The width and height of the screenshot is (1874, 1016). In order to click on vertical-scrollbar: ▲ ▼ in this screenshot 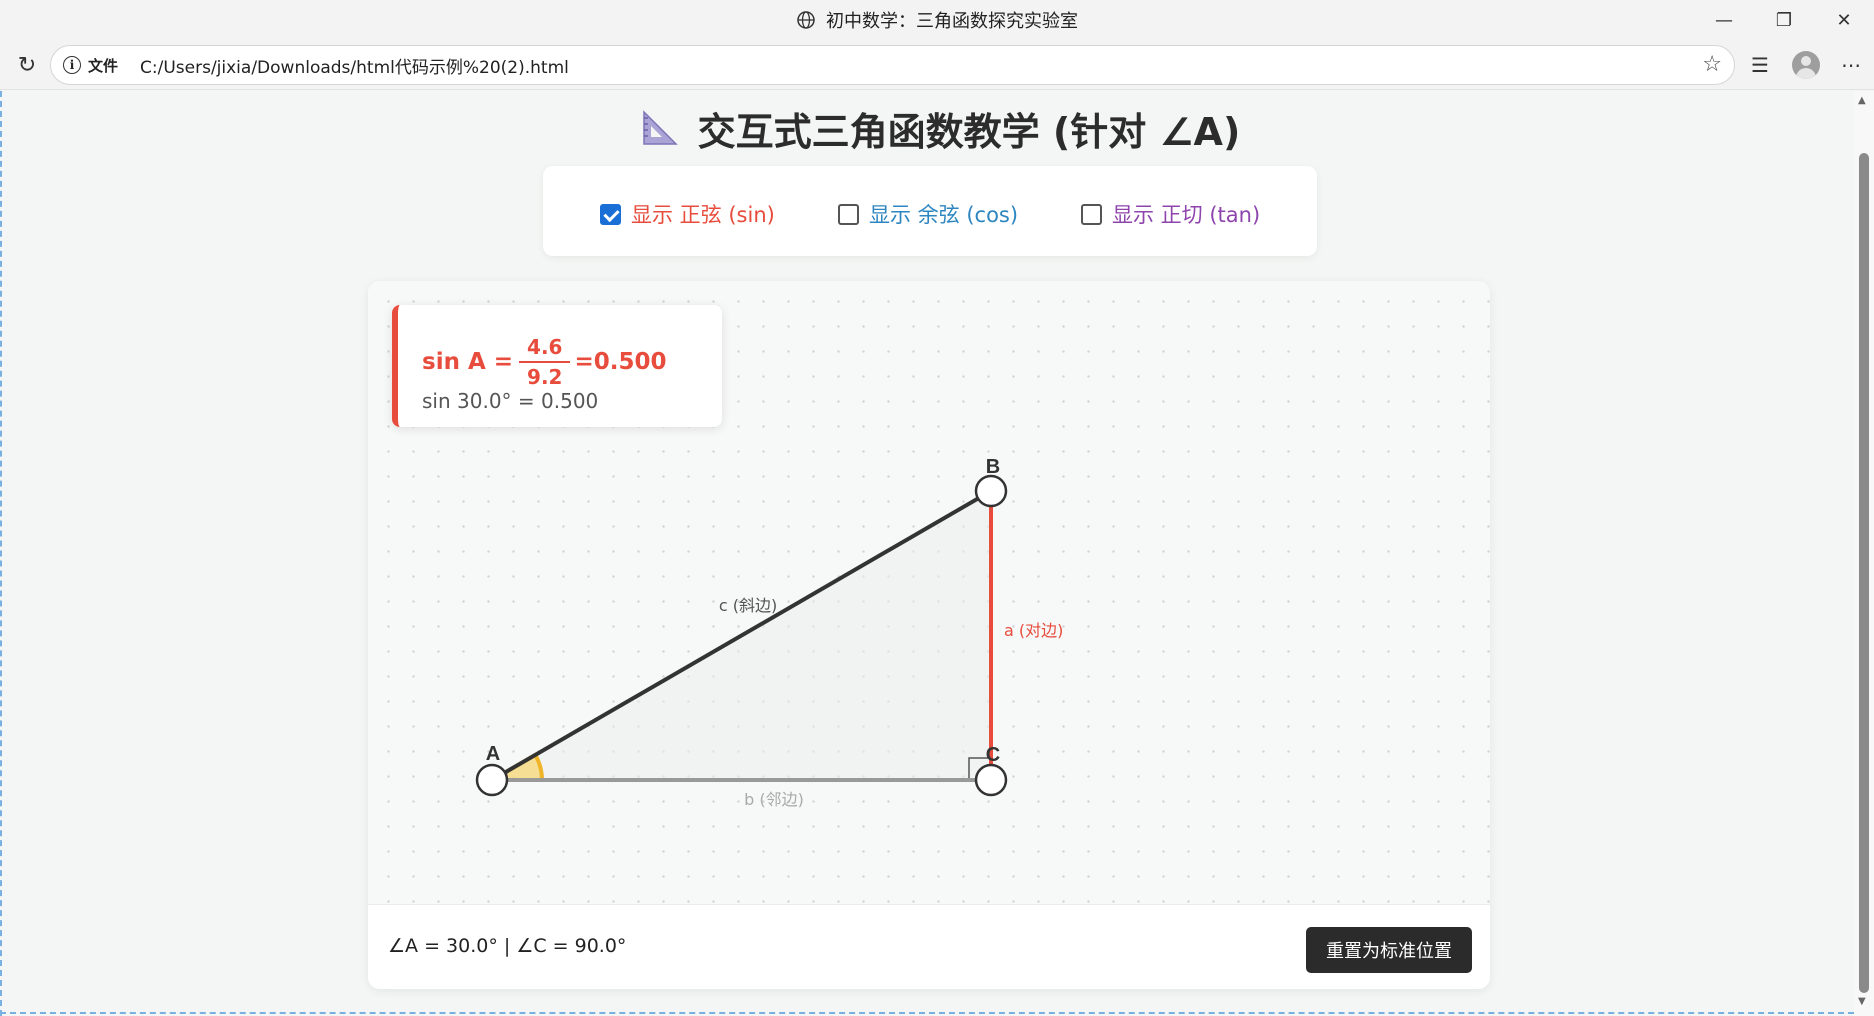, I will do `click(1864, 553)`.